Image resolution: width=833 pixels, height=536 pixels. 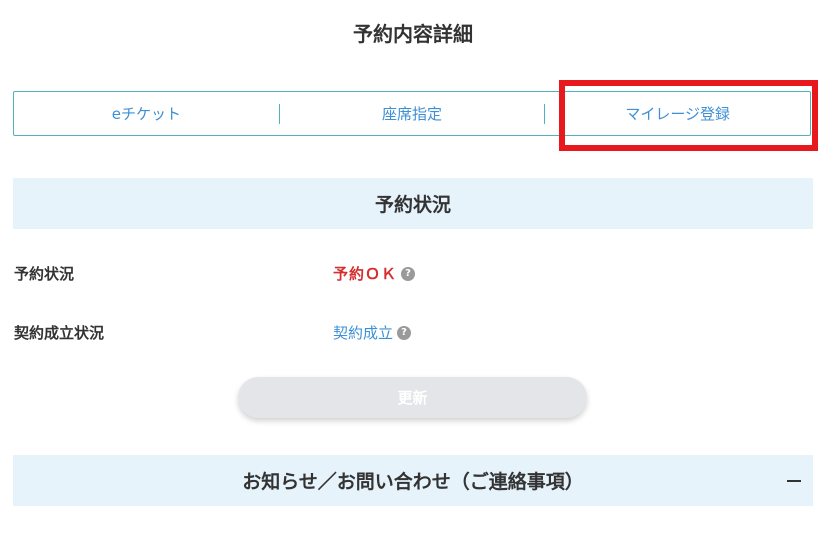 I want to click on reservation-status-label: 予約状況, so click(x=44, y=274).